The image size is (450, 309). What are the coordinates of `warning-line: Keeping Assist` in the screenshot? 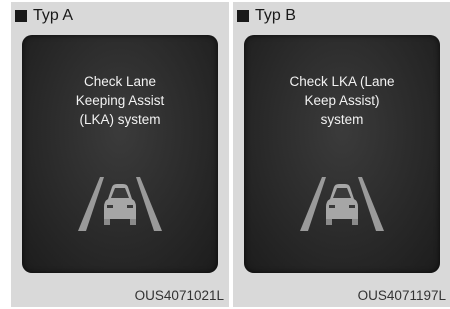 It's located at (120, 100).